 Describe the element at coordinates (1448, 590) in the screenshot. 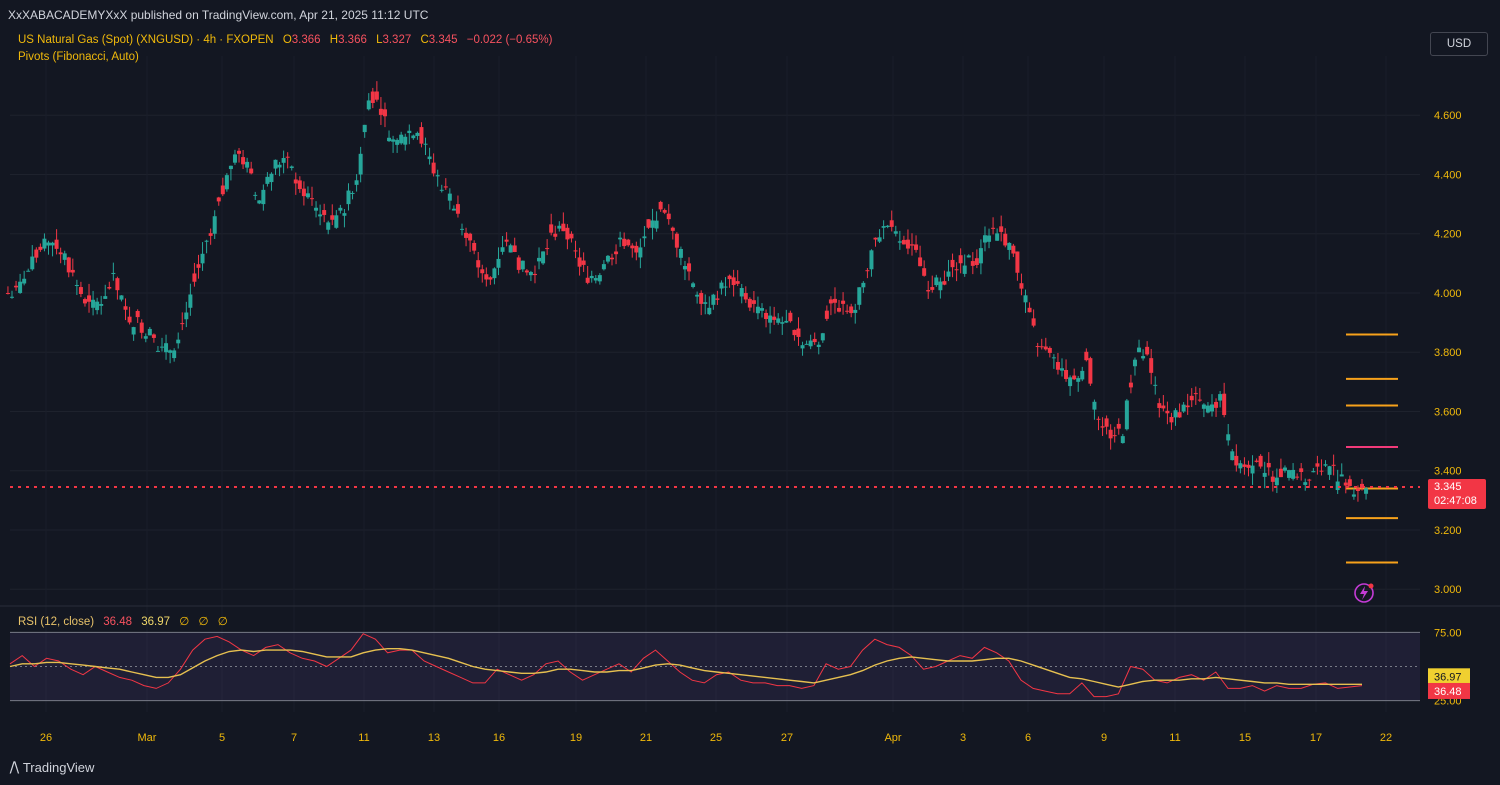

I see `price-tick-label: 3.000` at that location.